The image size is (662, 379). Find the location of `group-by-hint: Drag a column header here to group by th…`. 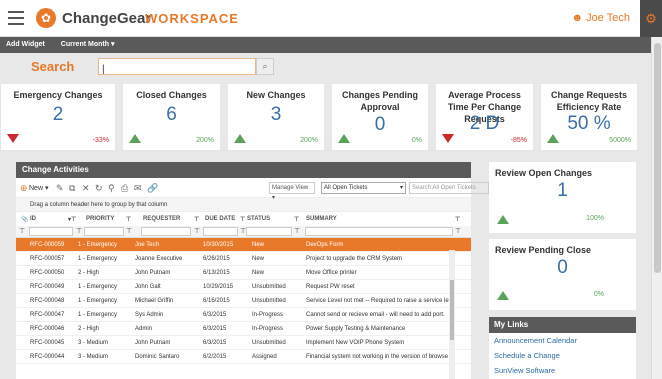

group-by-hint: Drag a column header here to group by th… is located at coordinates (243, 205).